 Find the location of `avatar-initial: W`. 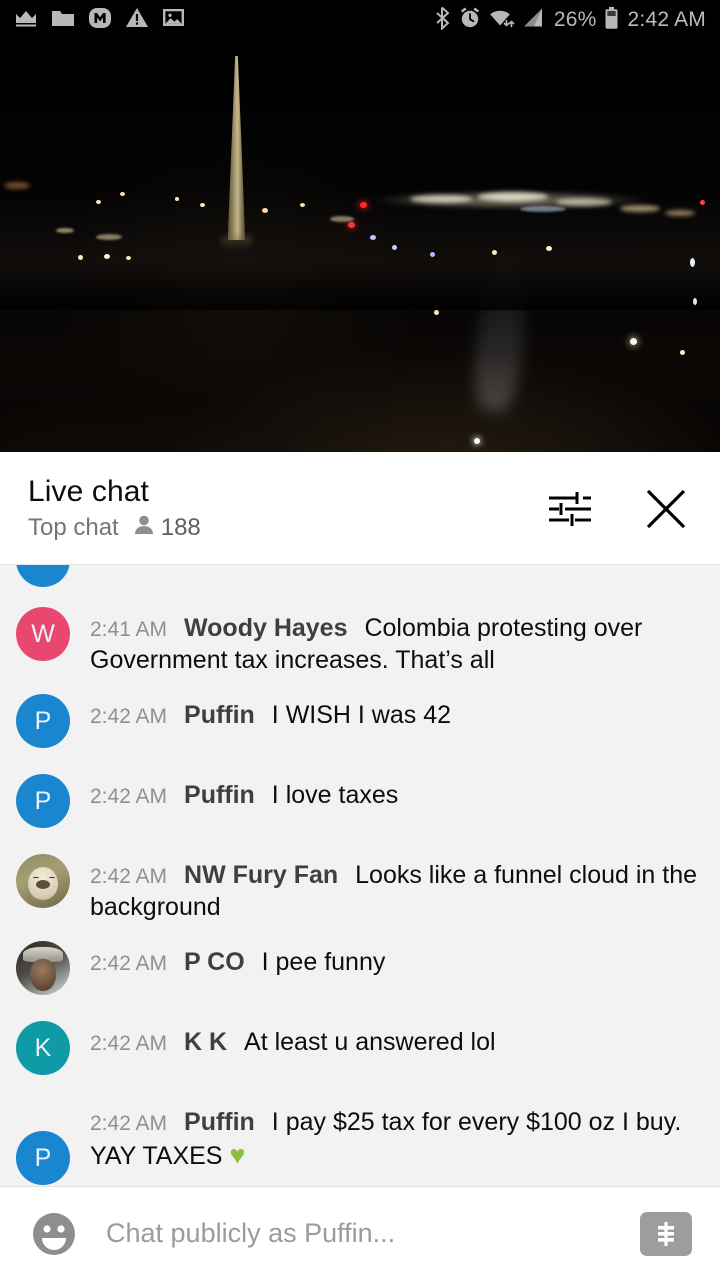

avatar-initial: W is located at coordinates (43, 633).